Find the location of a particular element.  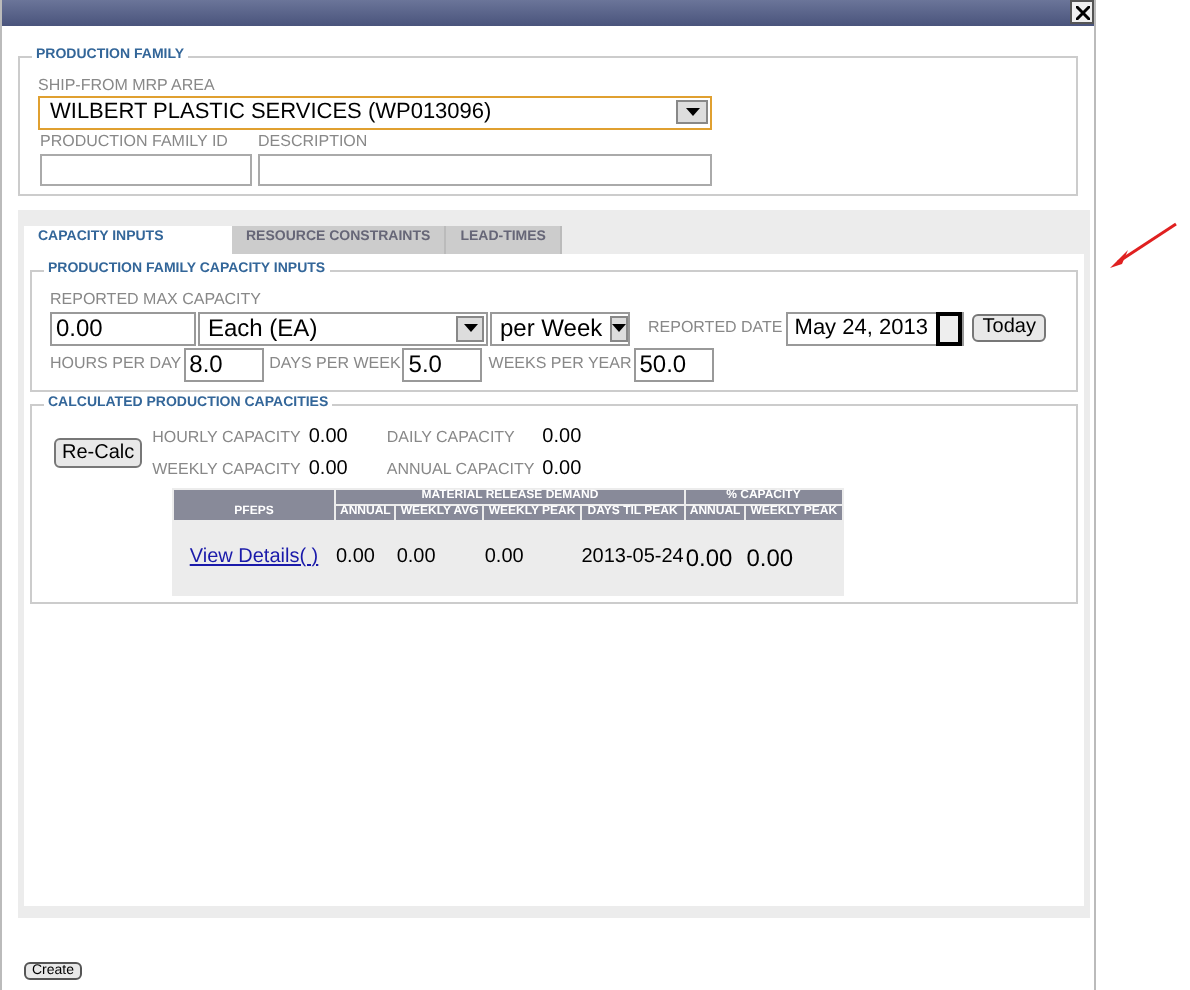

metric-label: WEEKLY CAPACITY is located at coordinates (226, 469).